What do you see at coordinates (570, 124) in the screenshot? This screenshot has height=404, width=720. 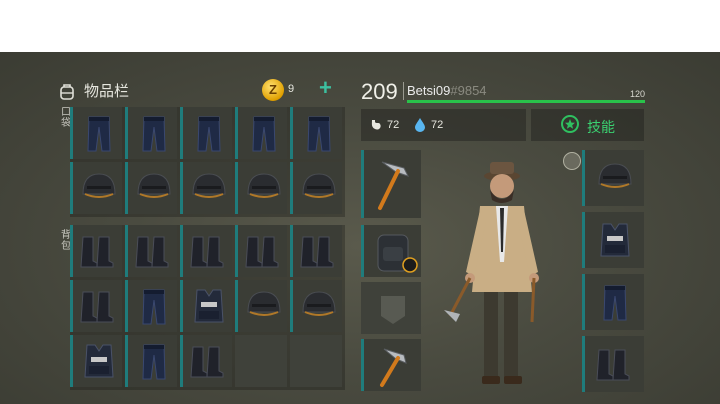 I see `skill-star-icon` at bounding box center [570, 124].